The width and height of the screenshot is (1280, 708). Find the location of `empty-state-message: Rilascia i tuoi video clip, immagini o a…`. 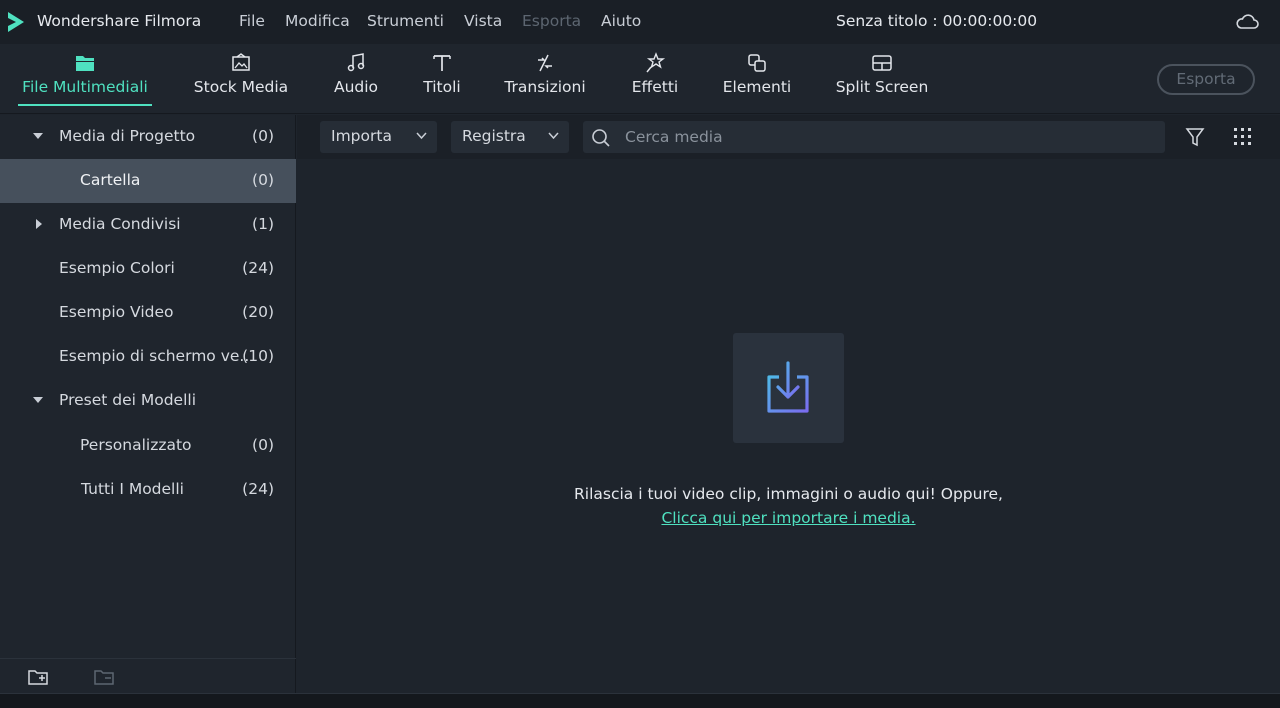

empty-state-message: Rilascia i tuoi video clip, immagini o a… is located at coordinates (788, 494).